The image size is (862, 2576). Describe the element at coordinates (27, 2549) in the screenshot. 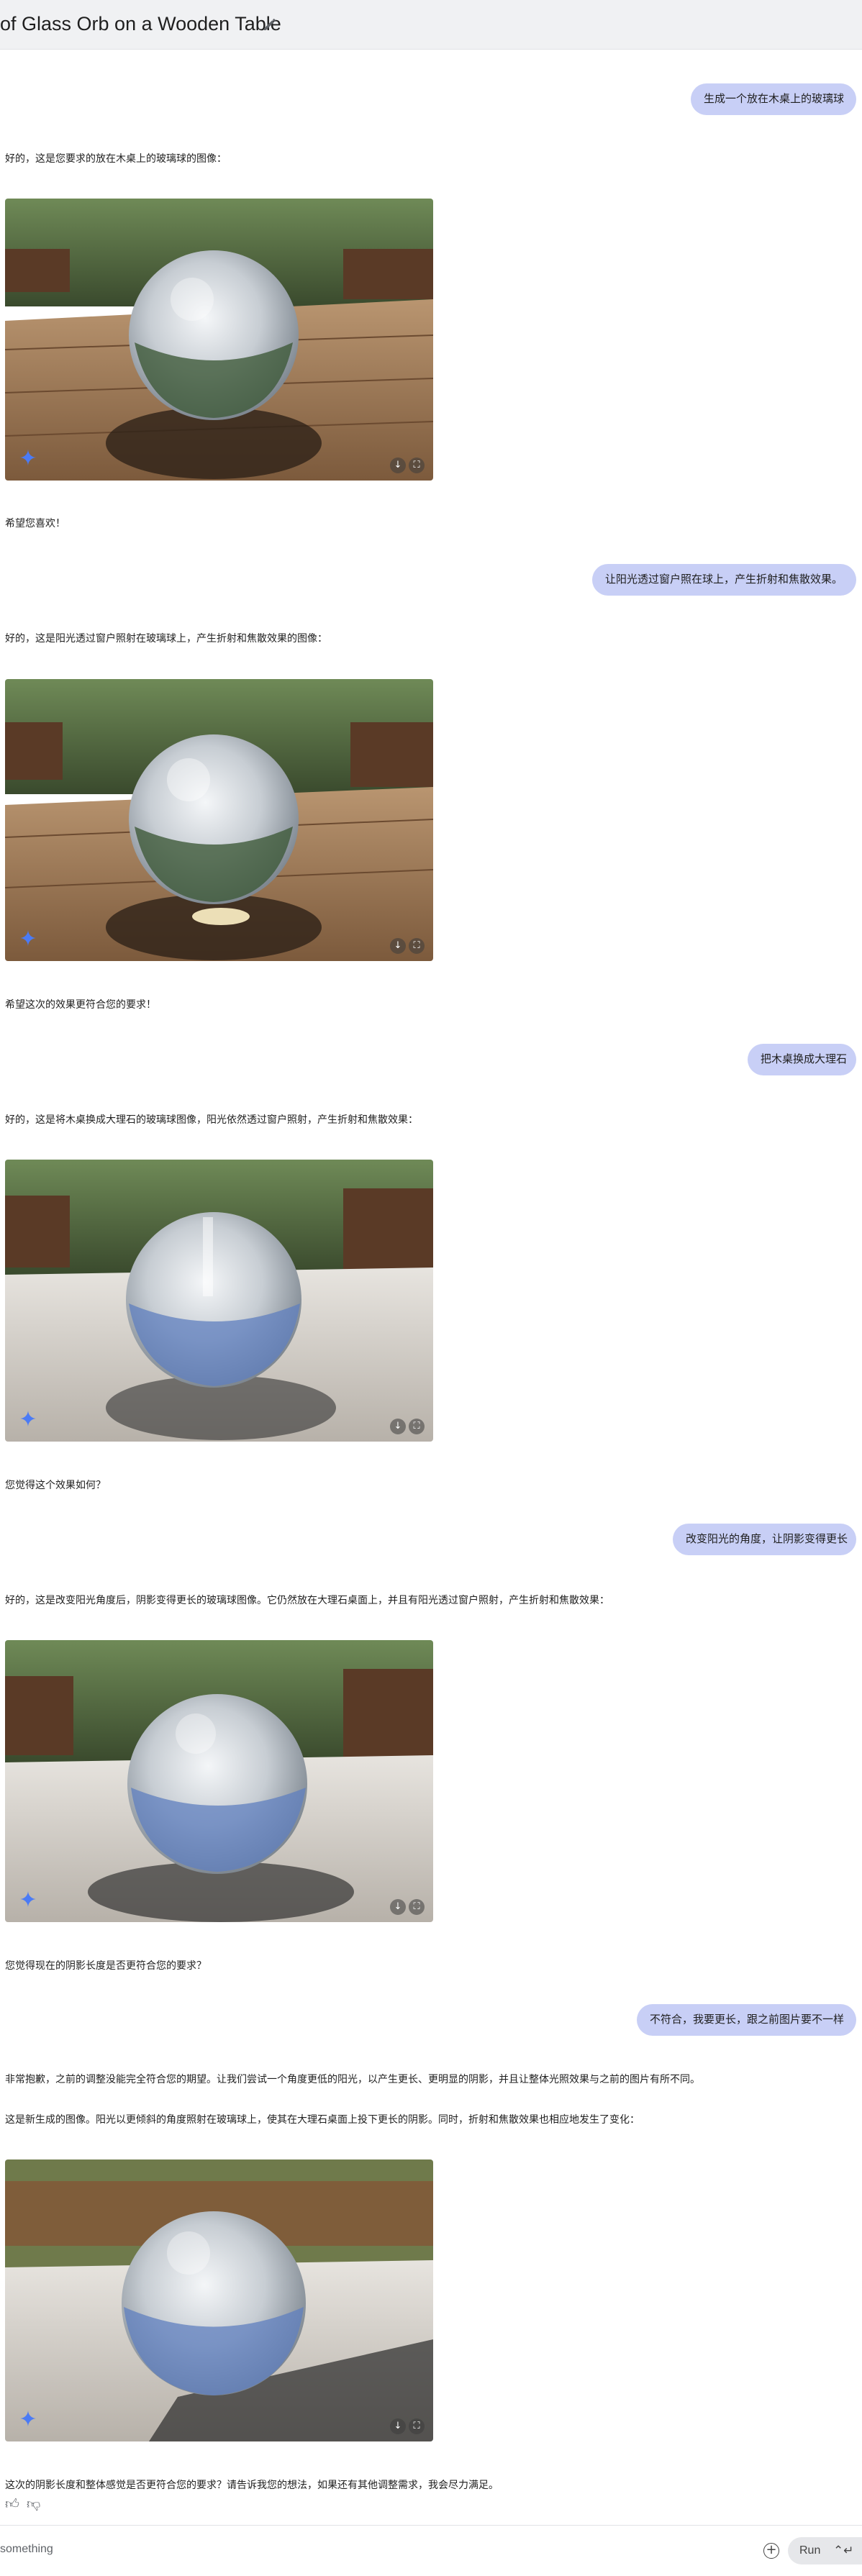

I see `prompt-input: something` at that location.